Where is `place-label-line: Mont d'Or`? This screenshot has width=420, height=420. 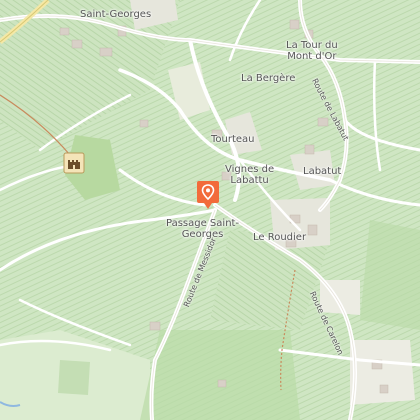
place-label-line: Mont d'Or is located at coordinates (312, 56).